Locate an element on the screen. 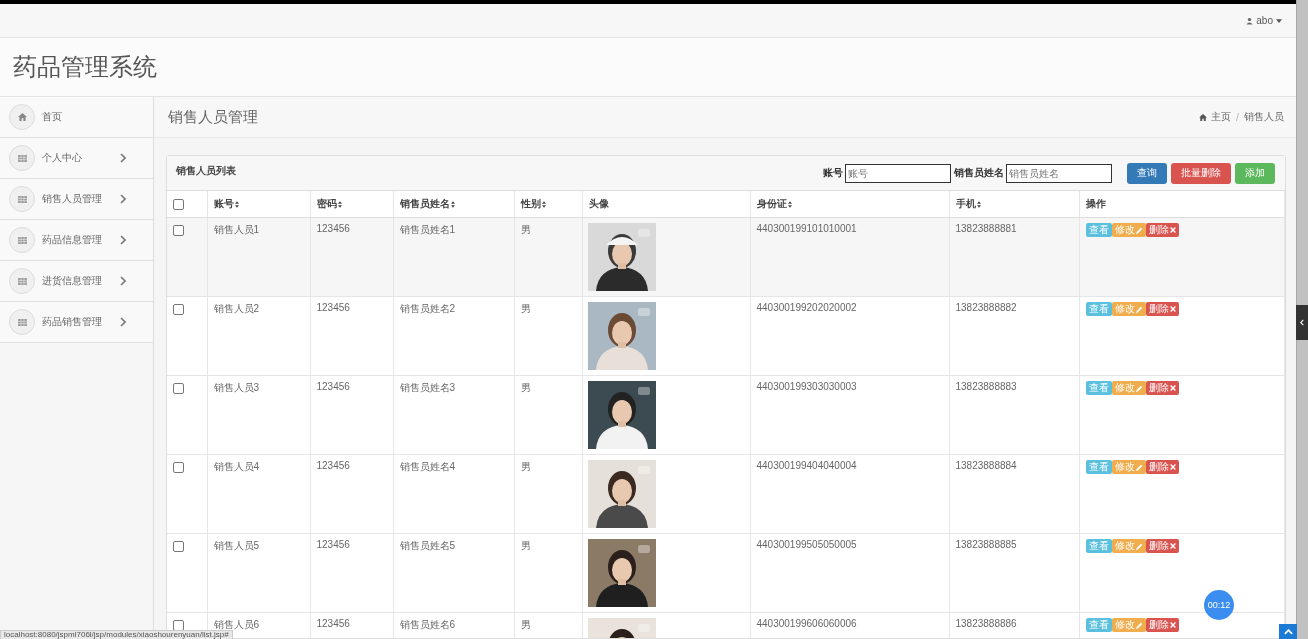 The height and width of the screenshot is (639, 1308). table-cell: 销售人员6 is located at coordinates (236, 624).